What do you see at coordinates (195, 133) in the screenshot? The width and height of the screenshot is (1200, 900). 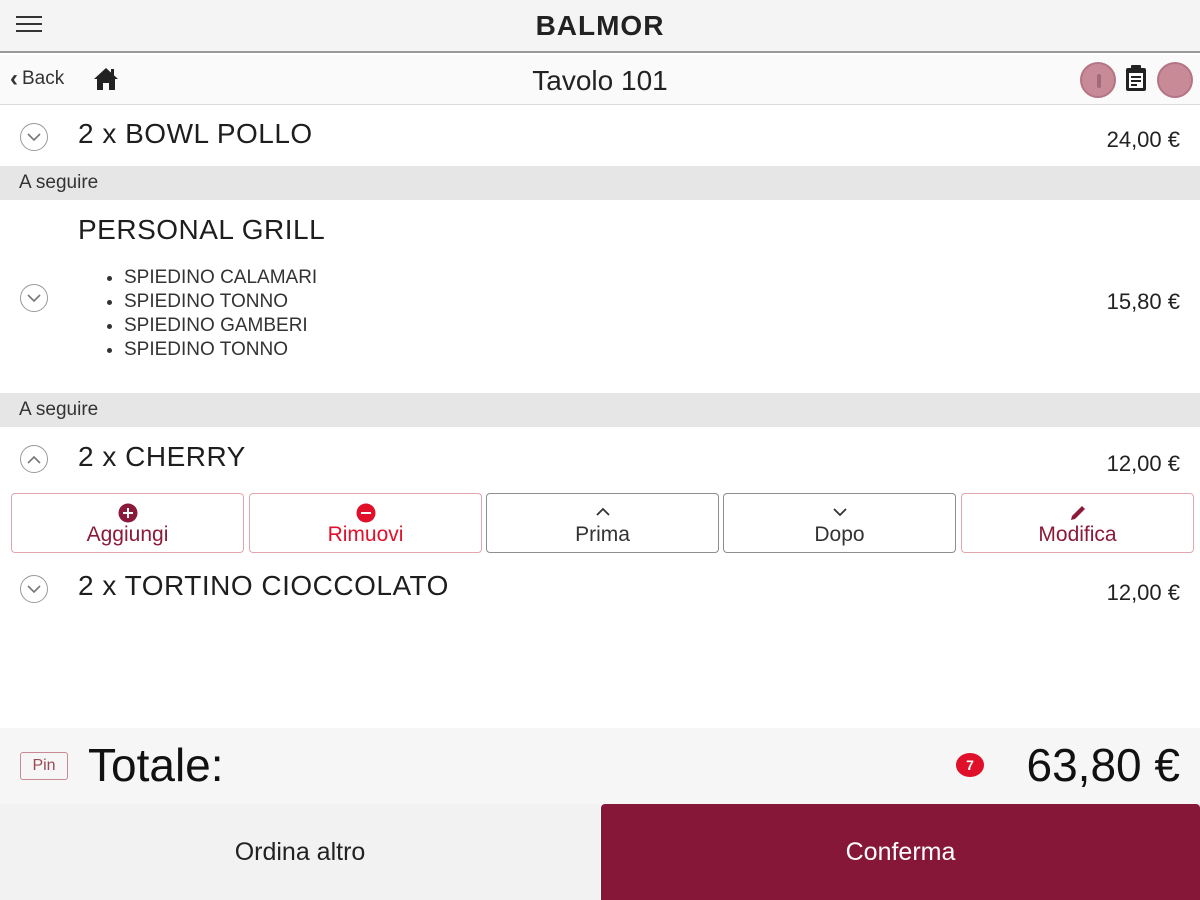 I see `item-name: 2 x BOWL POLLO` at bounding box center [195, 133].